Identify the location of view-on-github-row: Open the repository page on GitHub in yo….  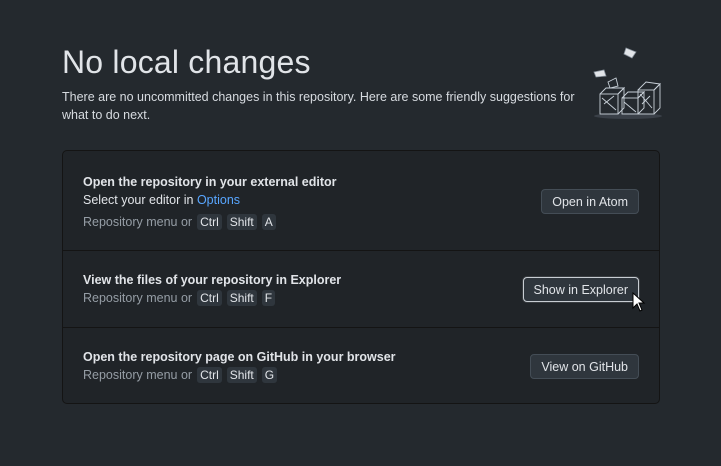
(361, 366).